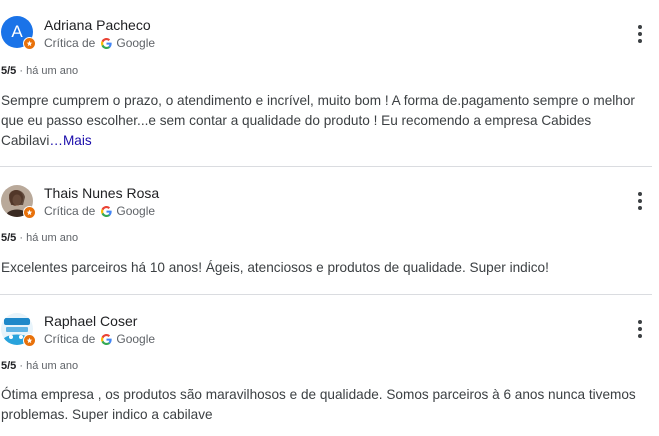 This screenshot has height=436, width=659. I want to click on avatar: A, so click(18, 33).